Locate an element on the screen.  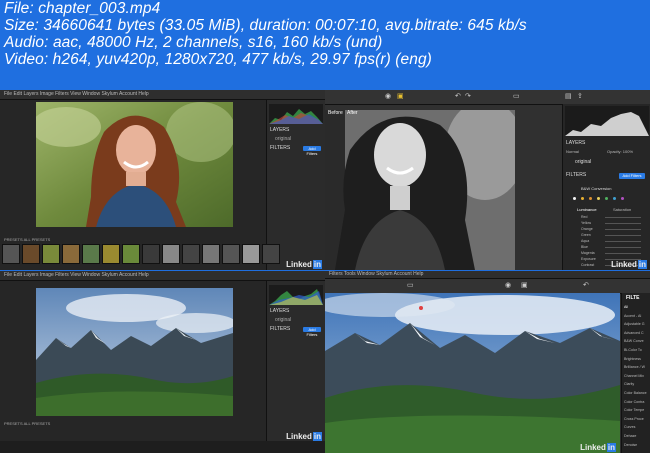
presets-strip is located at coordinates (141, 254).